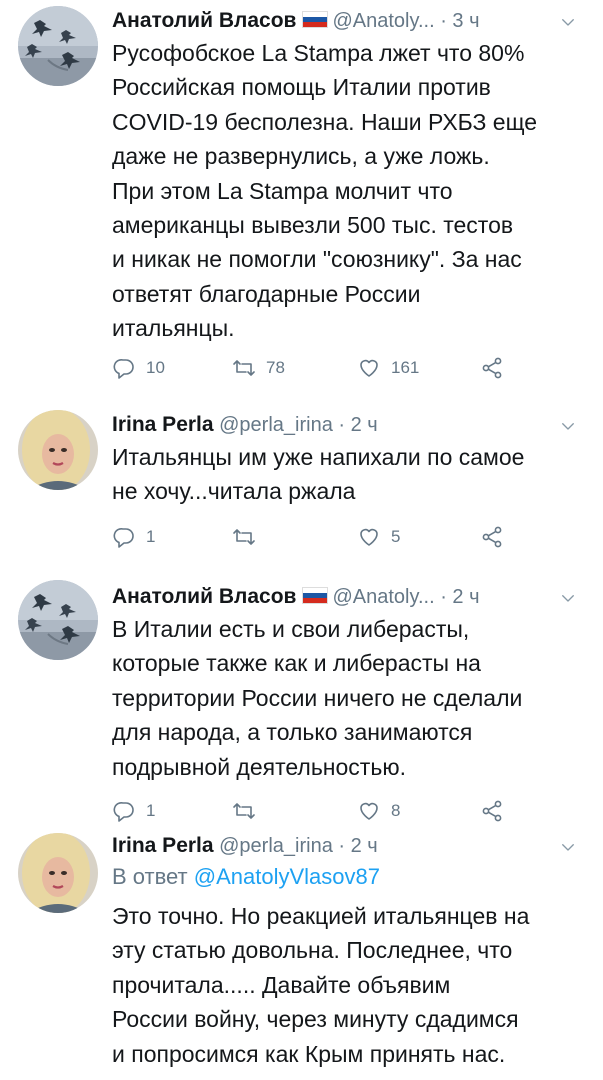 This screenshot has height=1080, width=603. I want to click on reply-prefix: В ответ, so click(150, 876).